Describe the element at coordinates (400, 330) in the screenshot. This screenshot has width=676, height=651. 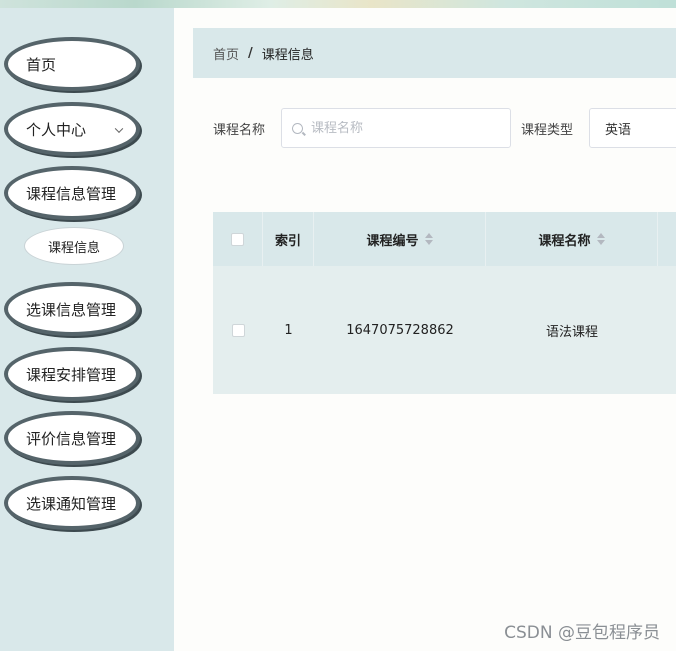
I see `cell-course-code: 1647075728862` at that location.